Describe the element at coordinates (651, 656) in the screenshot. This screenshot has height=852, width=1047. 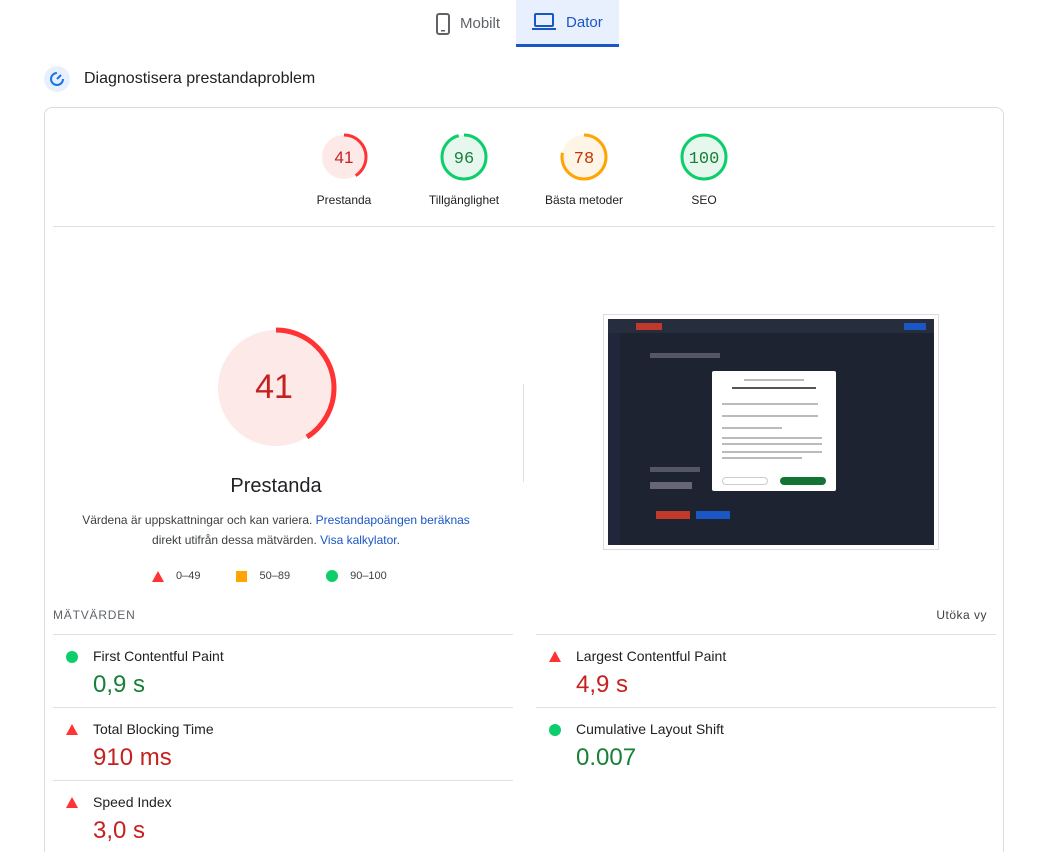
I see `metric-name: Largest Contentful Paint` at that location.